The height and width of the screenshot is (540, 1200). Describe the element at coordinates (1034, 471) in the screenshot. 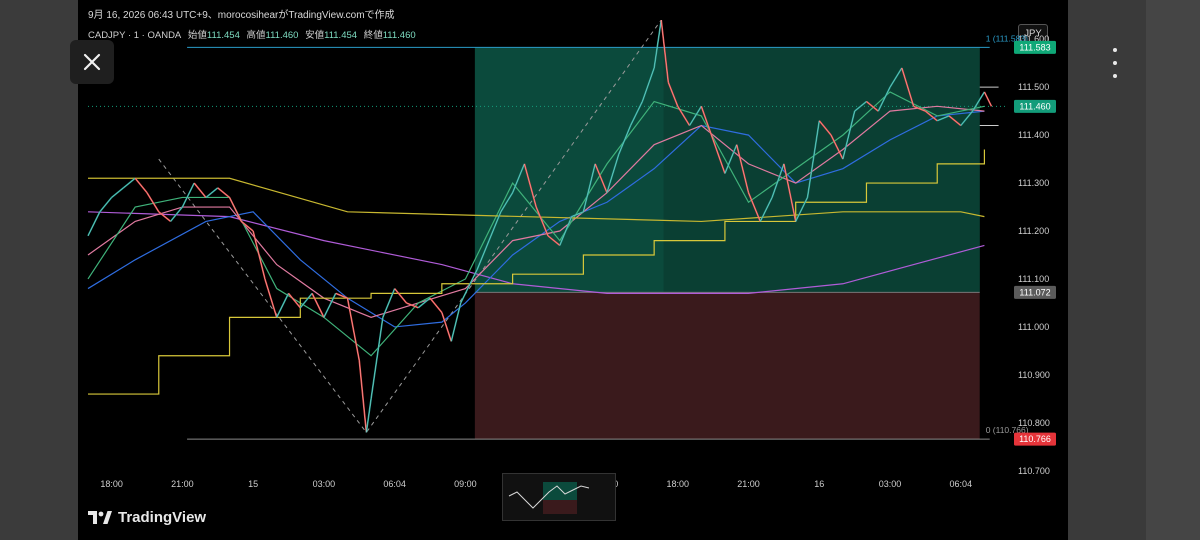

I see `y-tick-label: 110.700` at that location.